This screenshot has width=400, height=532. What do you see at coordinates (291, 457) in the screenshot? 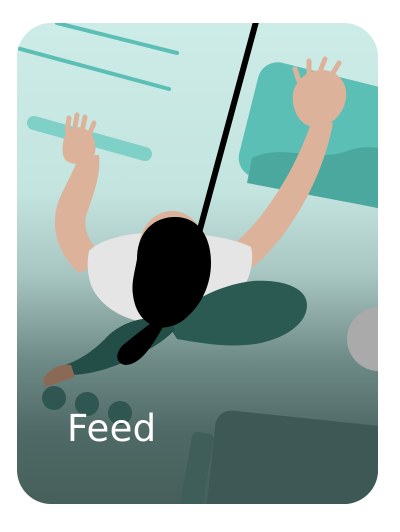
I see `wall-panel-bottom` at bounding box center [291, 457].